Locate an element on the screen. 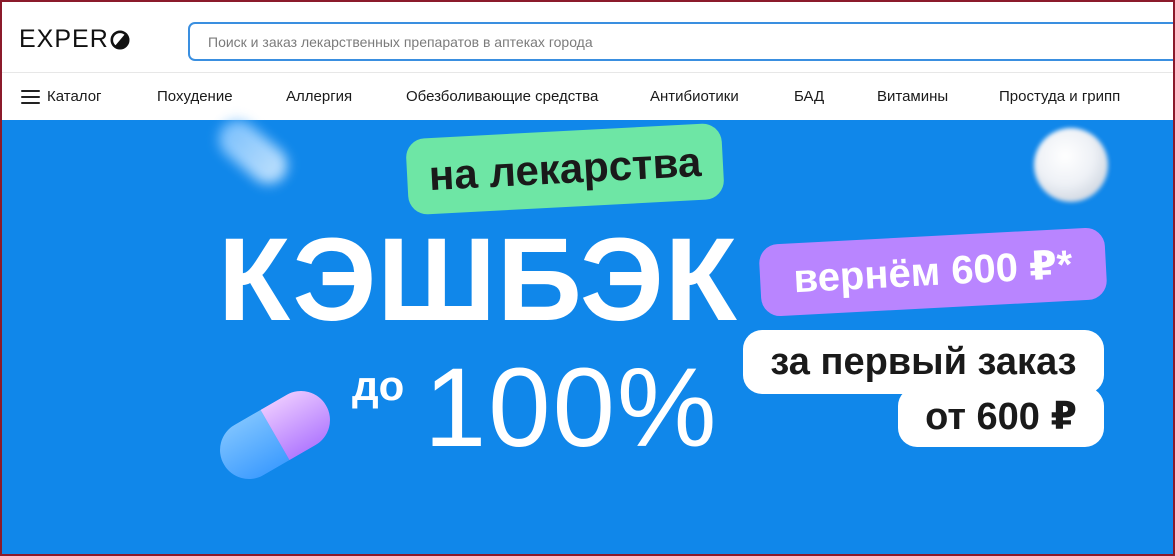 This screenshot has width=1175, height=556. catalog-button: Каталог is located at coordinates (61, 96).